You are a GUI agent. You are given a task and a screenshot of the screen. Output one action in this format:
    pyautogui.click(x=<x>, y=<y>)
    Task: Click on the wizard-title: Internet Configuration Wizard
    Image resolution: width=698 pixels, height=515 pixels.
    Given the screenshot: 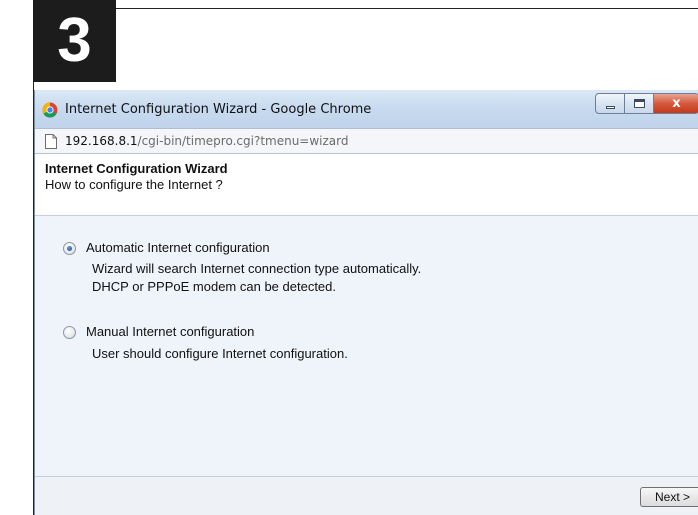 What is the action you would take?
    pyautogui.click(x=136, y=168)
    